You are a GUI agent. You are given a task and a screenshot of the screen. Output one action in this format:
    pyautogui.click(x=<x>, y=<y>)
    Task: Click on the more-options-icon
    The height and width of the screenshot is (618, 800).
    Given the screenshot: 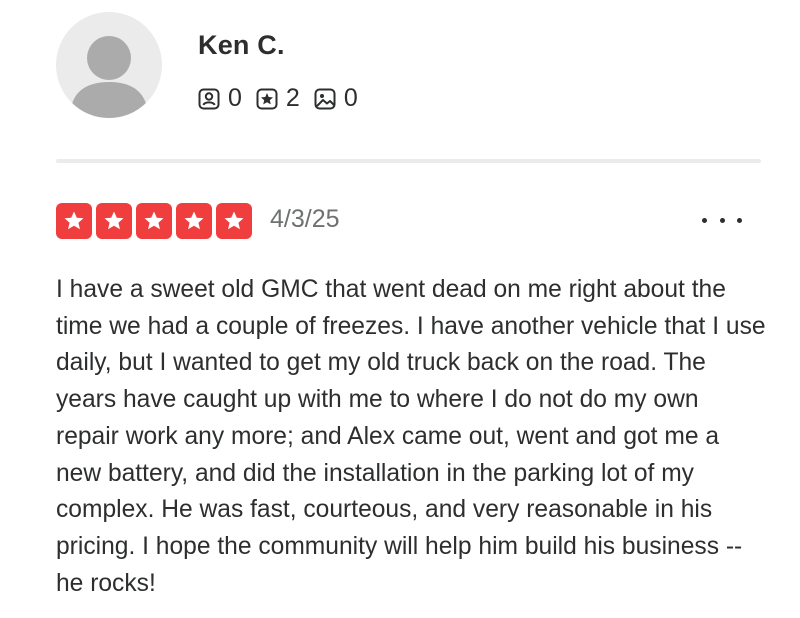 What is the action you would take?
    pyautogui.click(x=722, y=220)
    